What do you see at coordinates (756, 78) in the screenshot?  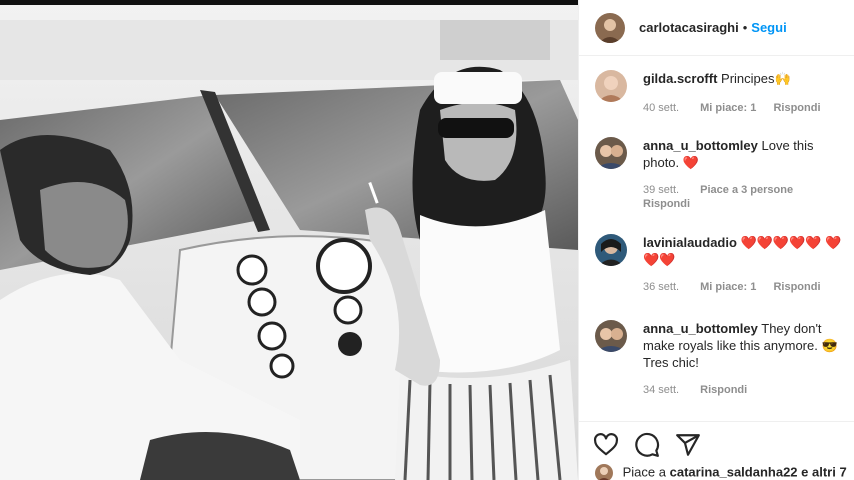 I see `comment-content: Principes🙌` at bounding box center [756, 78].